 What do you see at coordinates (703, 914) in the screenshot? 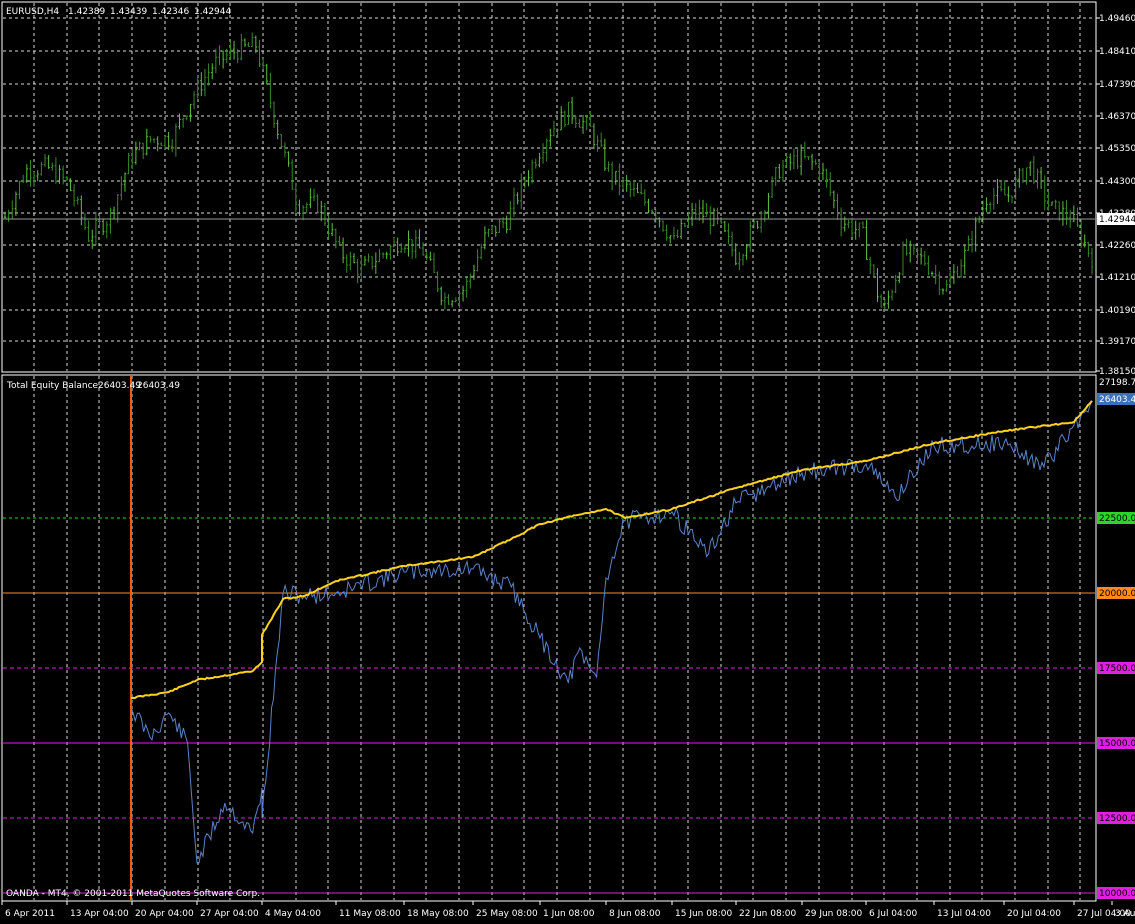
I see `time-axis-label: 15 Jun 08:00` at bounding box center [703, 914].